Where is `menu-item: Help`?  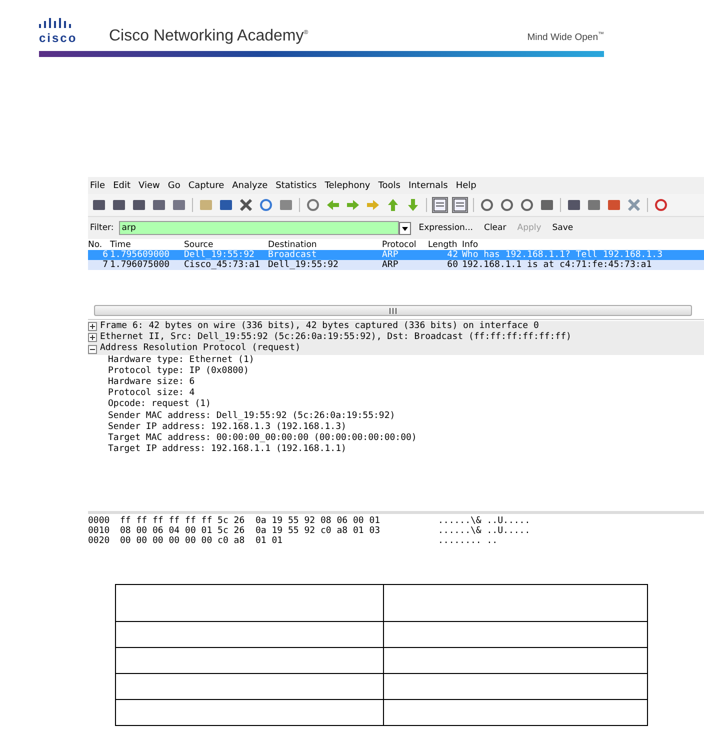 menu-item: Help is located at coordinates (466, 185).